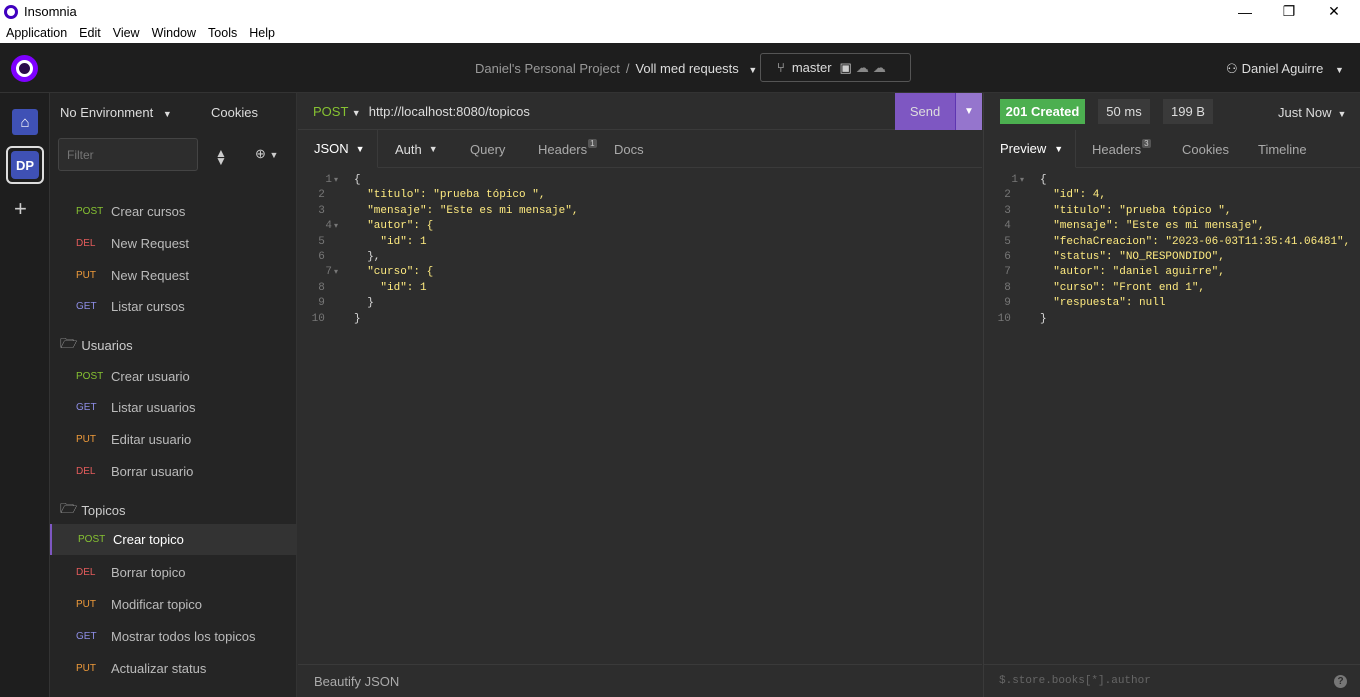  Describe the element at coordinates (20, 209) in the screenshot. I see `add-workspace-plus-icon: +` at that location.